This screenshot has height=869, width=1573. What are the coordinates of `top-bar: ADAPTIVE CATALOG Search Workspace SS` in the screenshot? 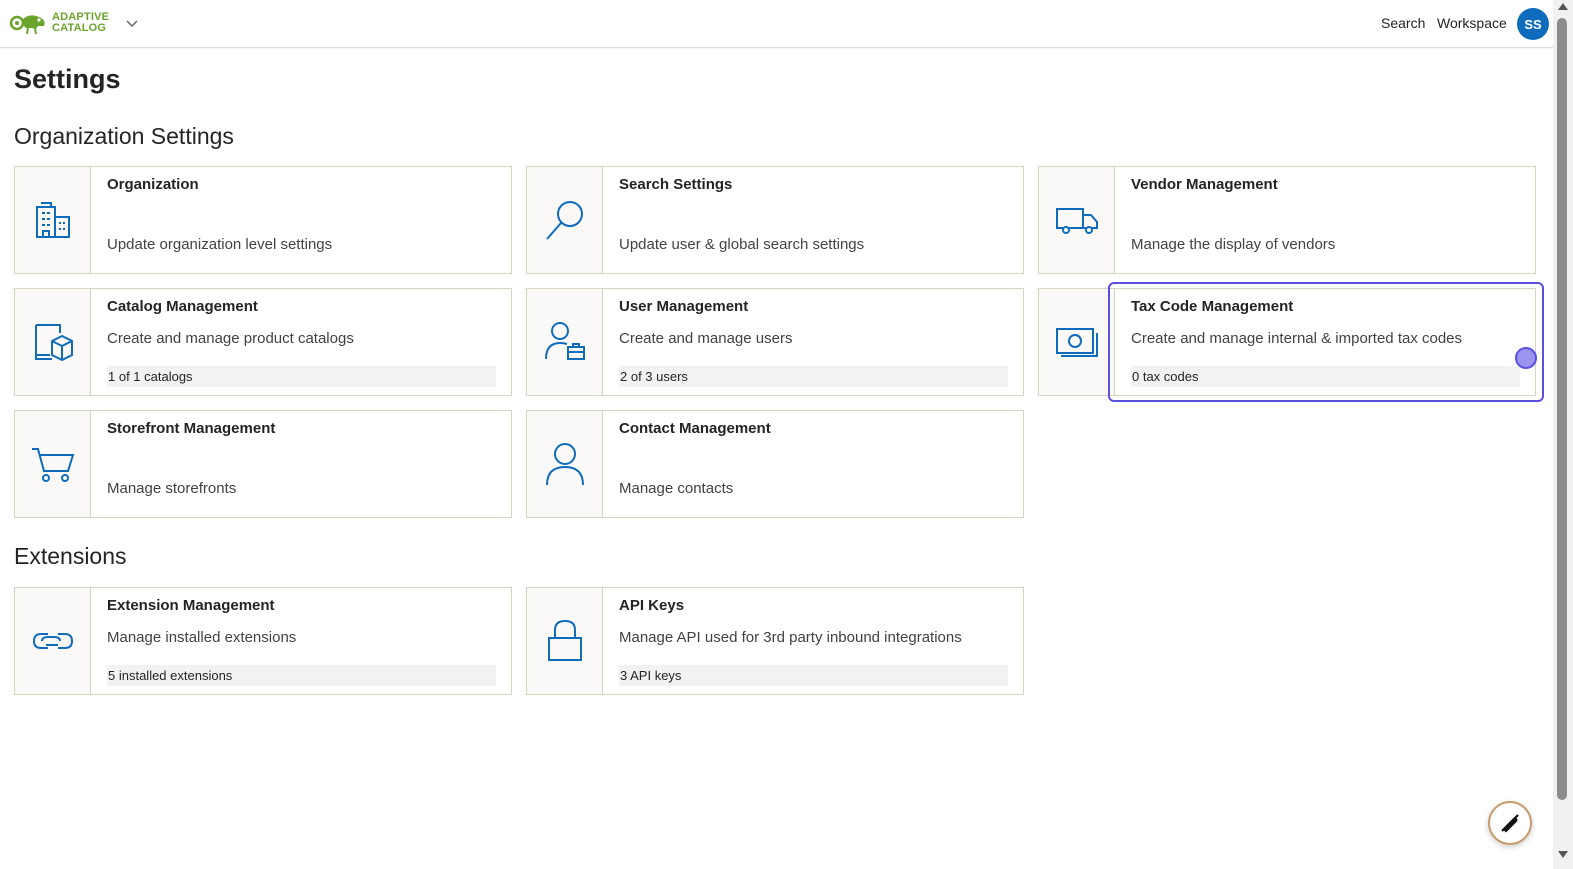 It's located at (776, 24).